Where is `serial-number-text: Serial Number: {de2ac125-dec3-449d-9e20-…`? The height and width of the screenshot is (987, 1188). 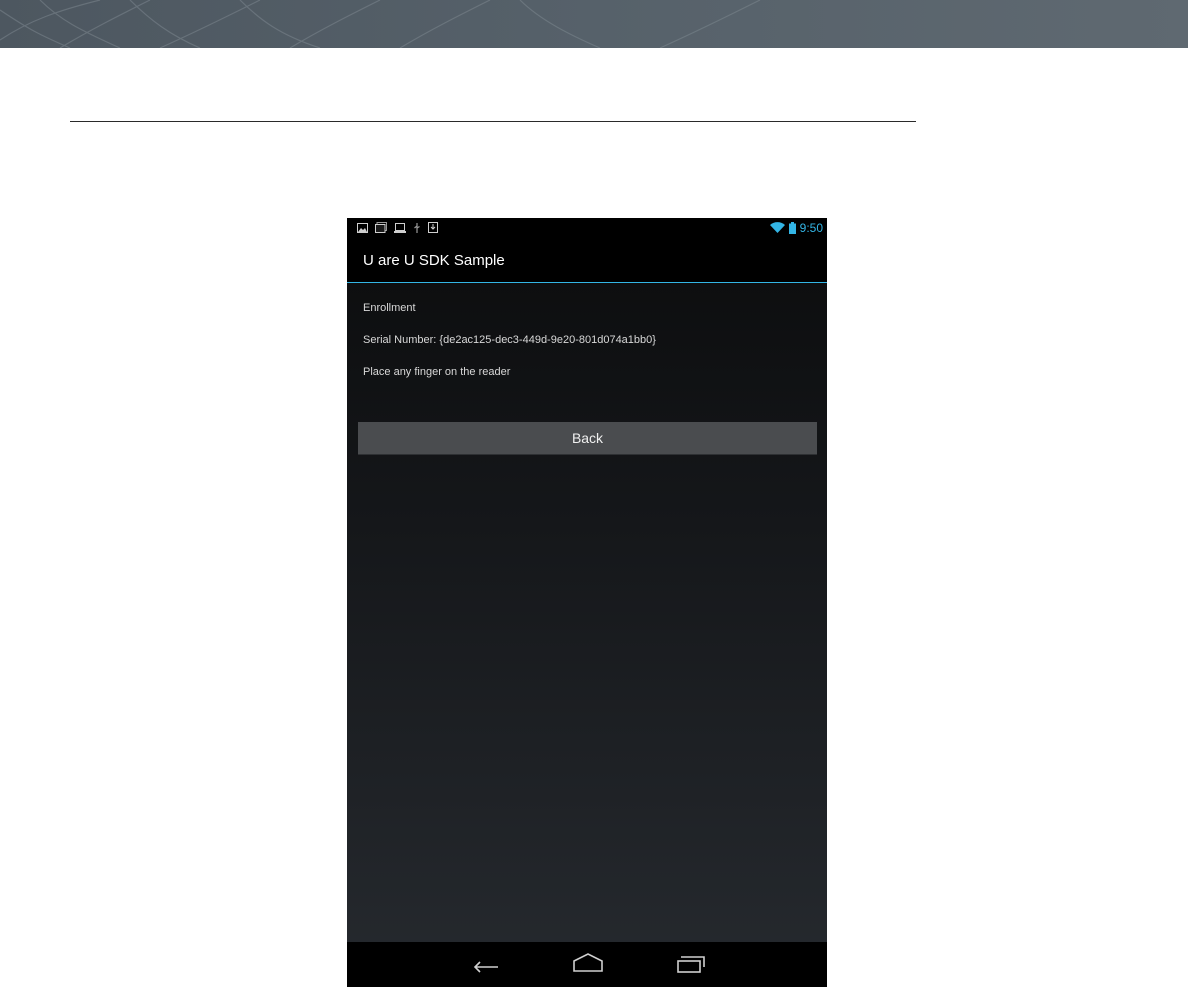 serial-number-text: Serial Number: {de2ac125-dec3-449d-9e20-… is located at coordinates (509, 340).